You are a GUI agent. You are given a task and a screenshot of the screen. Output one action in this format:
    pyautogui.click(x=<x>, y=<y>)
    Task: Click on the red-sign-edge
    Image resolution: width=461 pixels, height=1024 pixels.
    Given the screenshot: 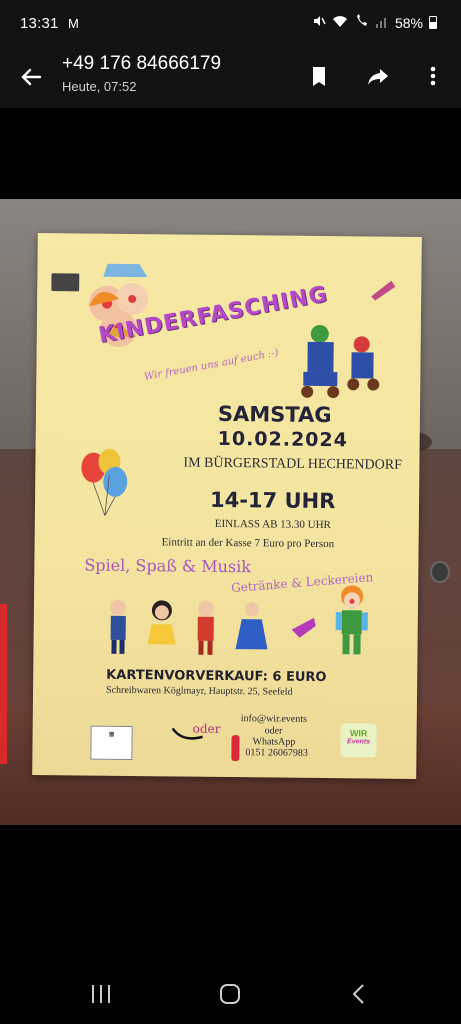 What is the action you would take?
    pyautogui.click(x=3, y=684)
    